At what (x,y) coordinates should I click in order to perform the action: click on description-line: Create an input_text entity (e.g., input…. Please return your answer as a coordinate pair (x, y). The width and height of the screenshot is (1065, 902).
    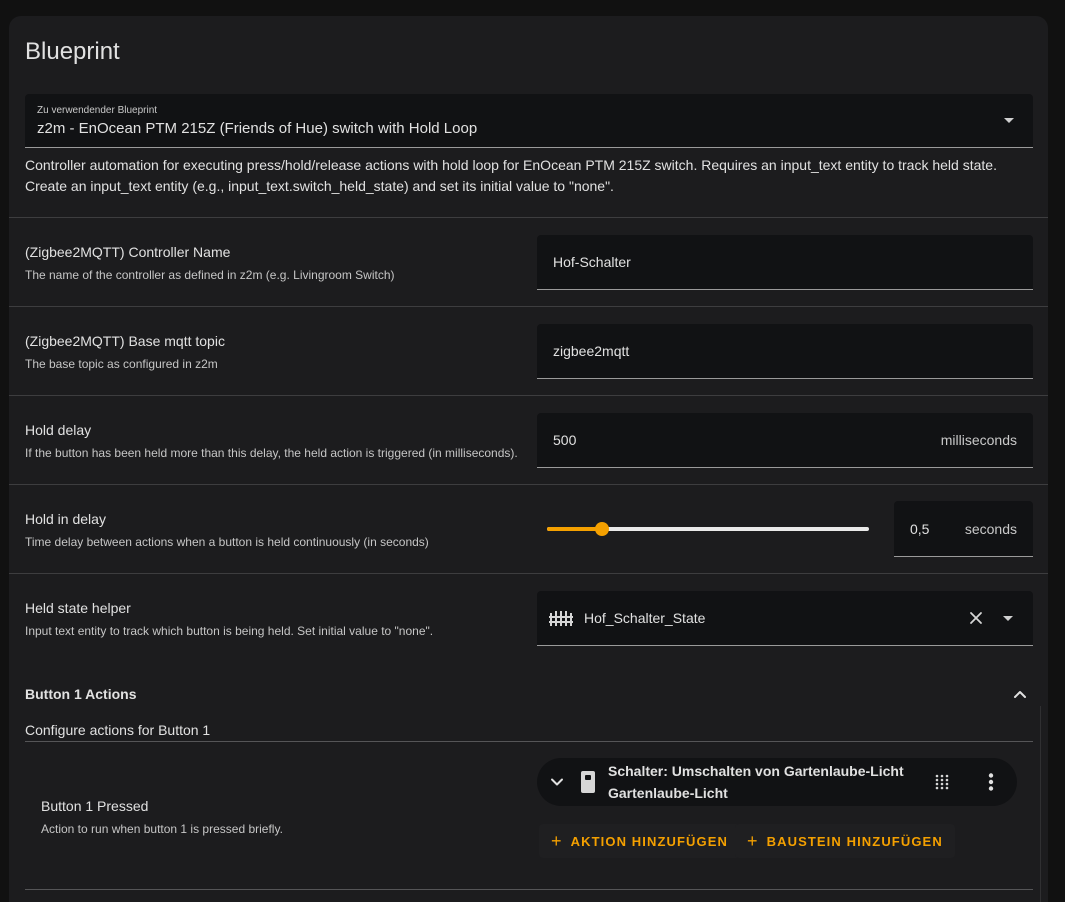
    Looking at the image, I should click on (319, 186).